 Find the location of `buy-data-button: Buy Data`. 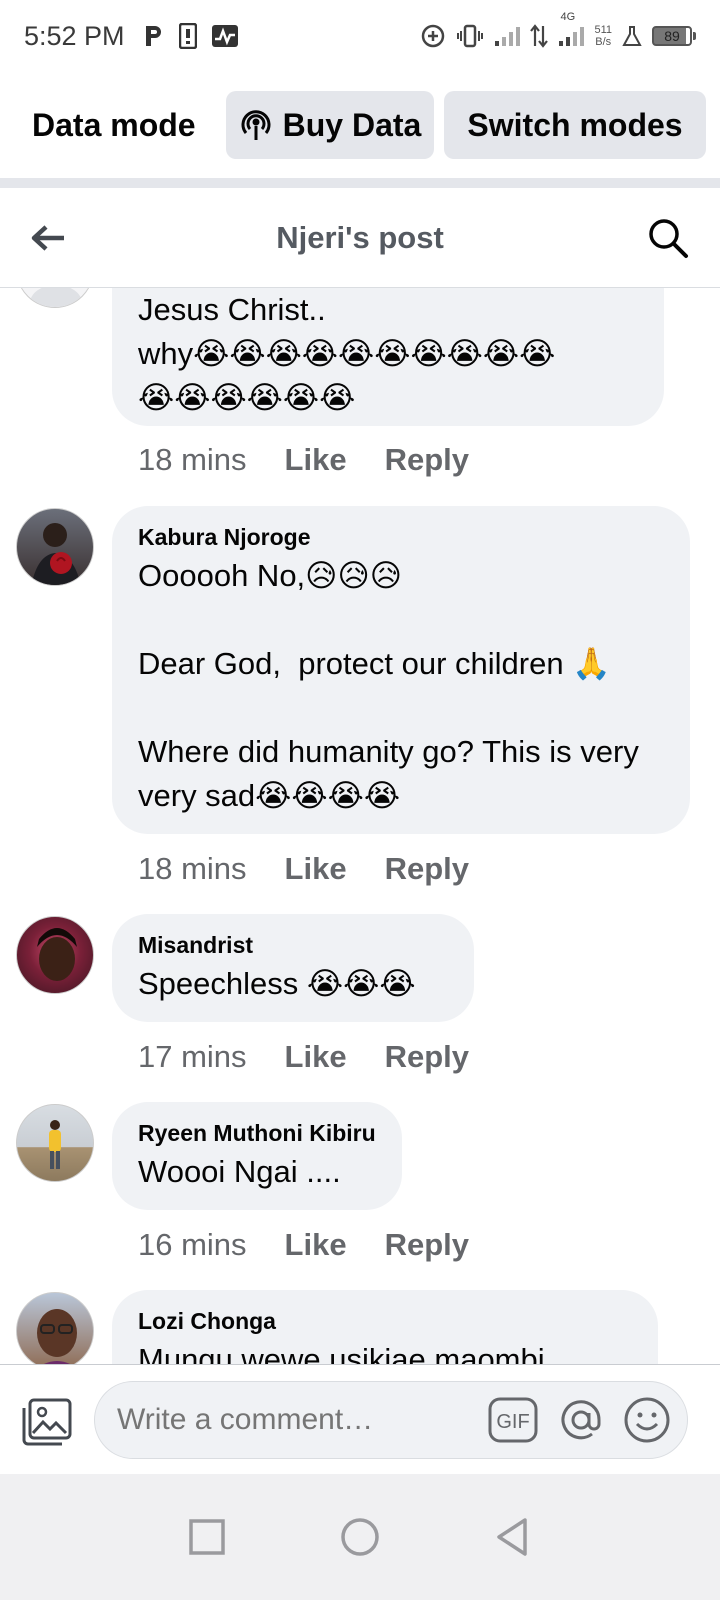

buy-data-button: Buy Data is located at coordinates (330, 125).